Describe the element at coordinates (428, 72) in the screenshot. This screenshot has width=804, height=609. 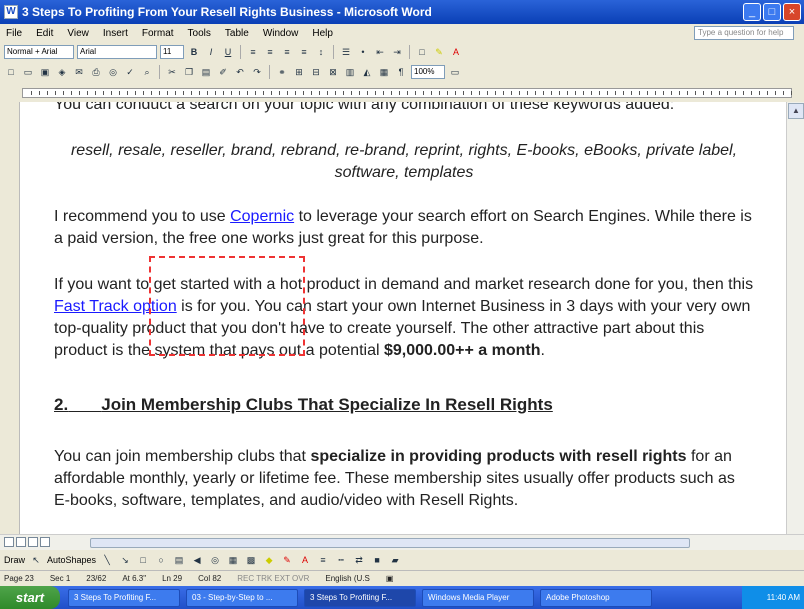
I see `zoom-select: 100%` at that location.